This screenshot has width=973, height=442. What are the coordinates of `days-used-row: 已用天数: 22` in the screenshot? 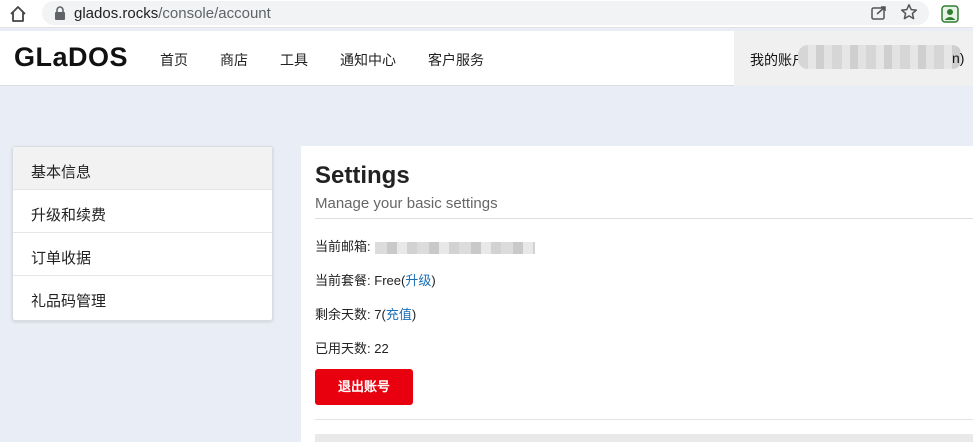 It's located at (352, 347).